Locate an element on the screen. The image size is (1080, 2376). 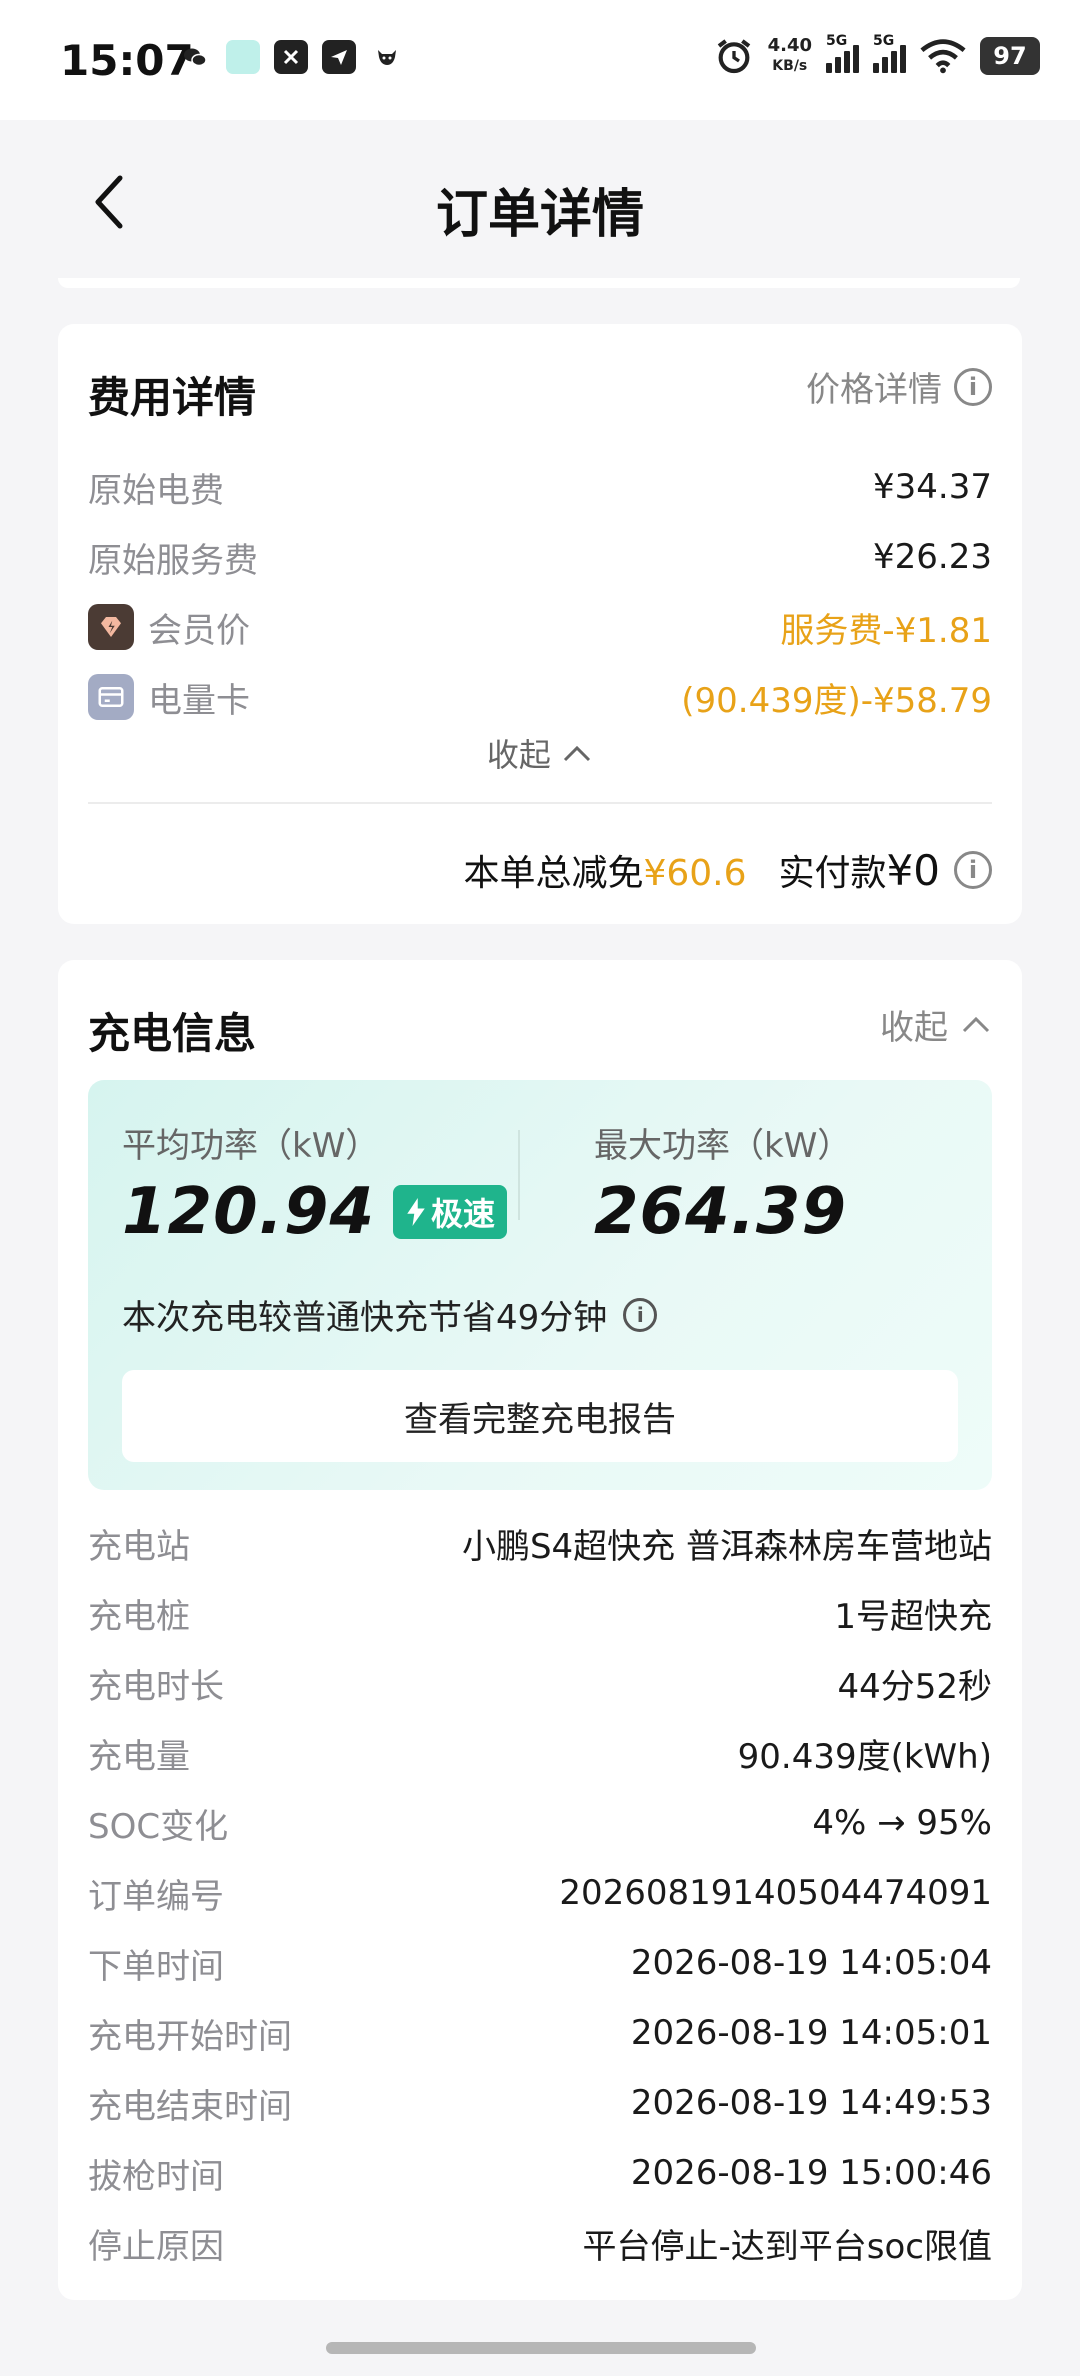
paid-amount: ¥0 is located at coordinates (913, 870).